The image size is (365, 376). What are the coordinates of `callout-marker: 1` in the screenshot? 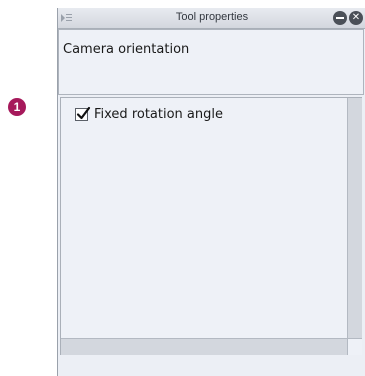 It's located at (17, 107).